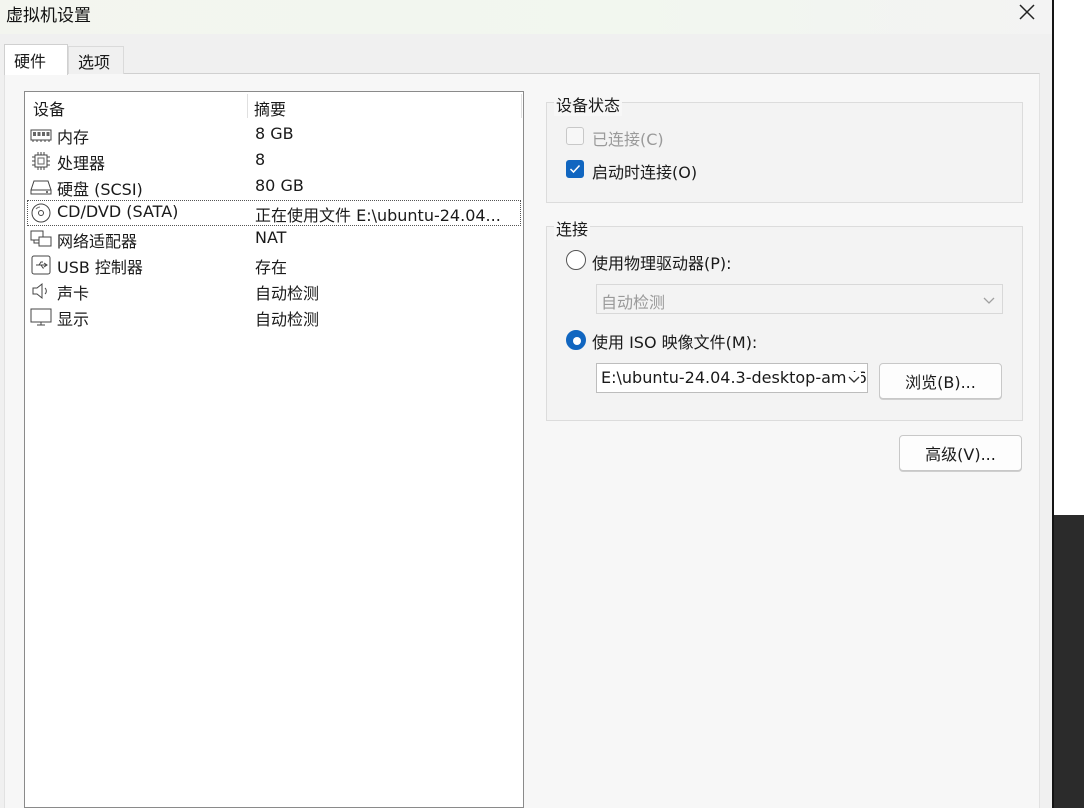 Image resolution: width=1084 pixels, height=808 pixels. I want to click on background-window-edge, so click(1068, 404).